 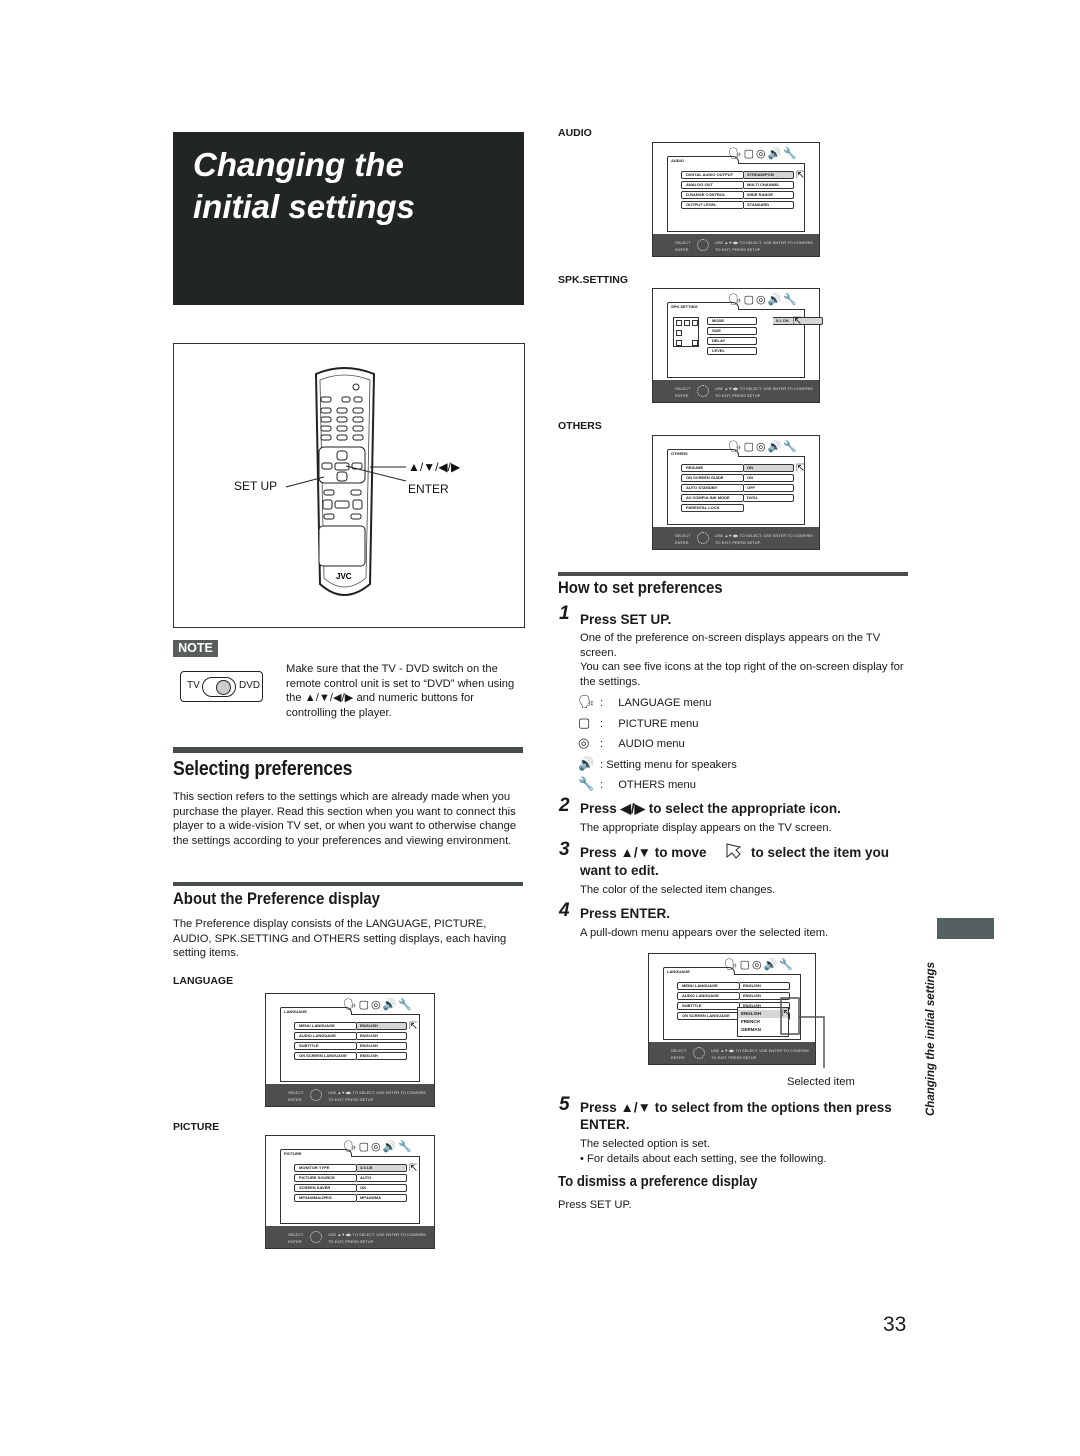 I want to click on osd-setting-row: SUBTITLE ENGLISH, so click(x=350, y=1046).